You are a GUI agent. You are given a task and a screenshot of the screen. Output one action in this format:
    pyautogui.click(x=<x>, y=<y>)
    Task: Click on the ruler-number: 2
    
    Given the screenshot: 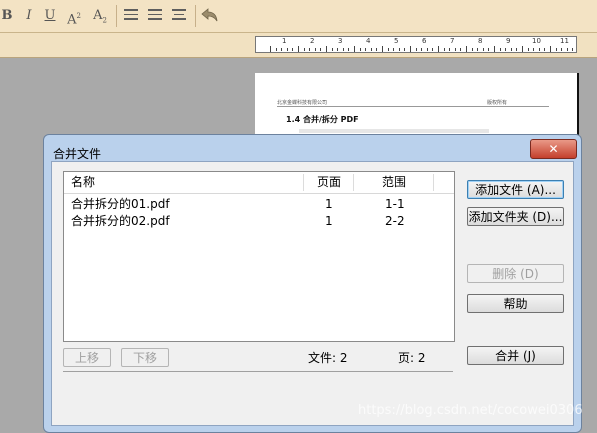 What is the action you would take?
    pyautogui.click(x=312, y=41)
    